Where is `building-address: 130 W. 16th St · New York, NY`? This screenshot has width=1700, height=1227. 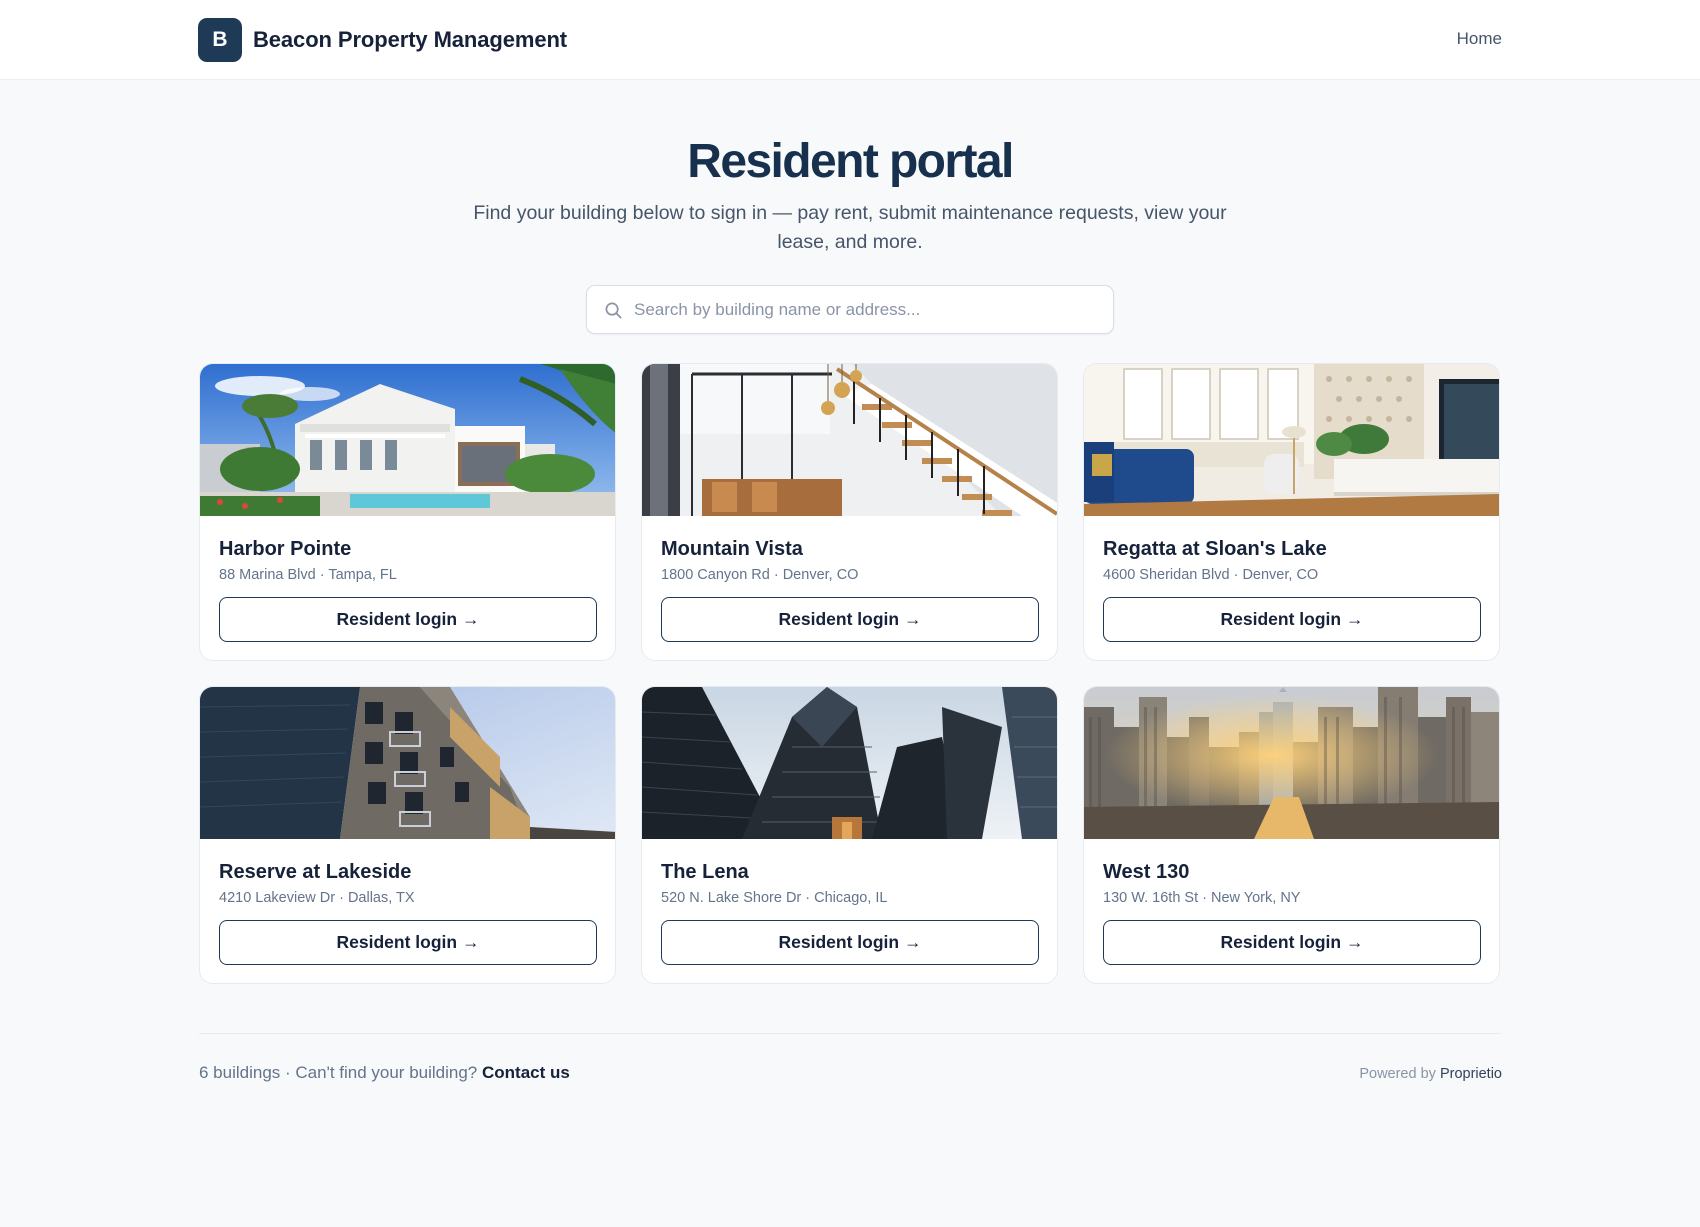
building-address: 130 W. 16th St · New York, NY is located at coordinates (1202, 898).